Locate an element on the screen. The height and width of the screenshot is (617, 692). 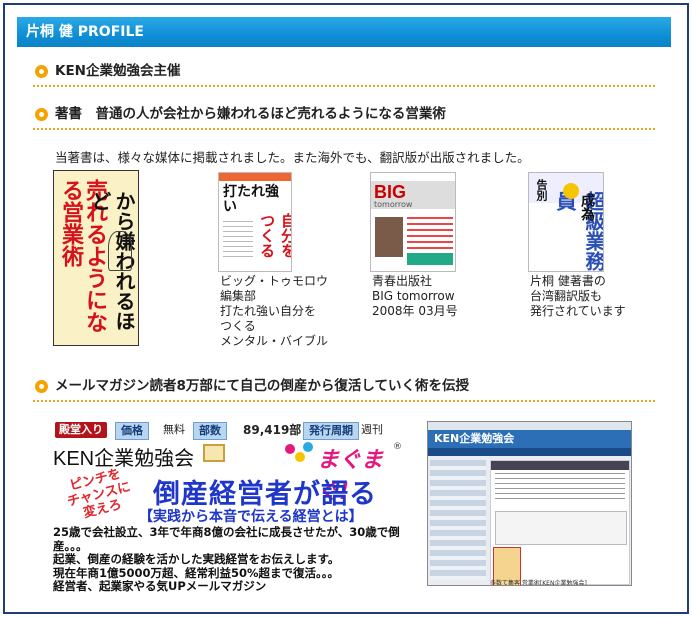
logo-dot-yellow is located at coordinates (300, 457).